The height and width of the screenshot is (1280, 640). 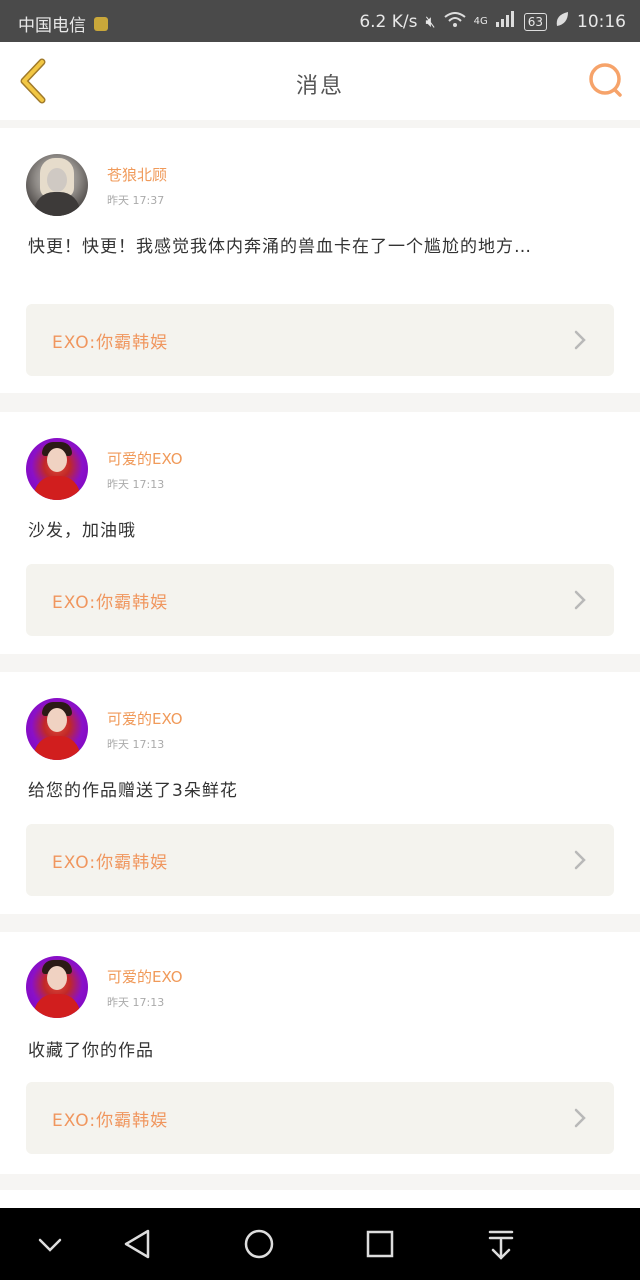 I want to click on app-header: 消息, so click(x=320, y=81).